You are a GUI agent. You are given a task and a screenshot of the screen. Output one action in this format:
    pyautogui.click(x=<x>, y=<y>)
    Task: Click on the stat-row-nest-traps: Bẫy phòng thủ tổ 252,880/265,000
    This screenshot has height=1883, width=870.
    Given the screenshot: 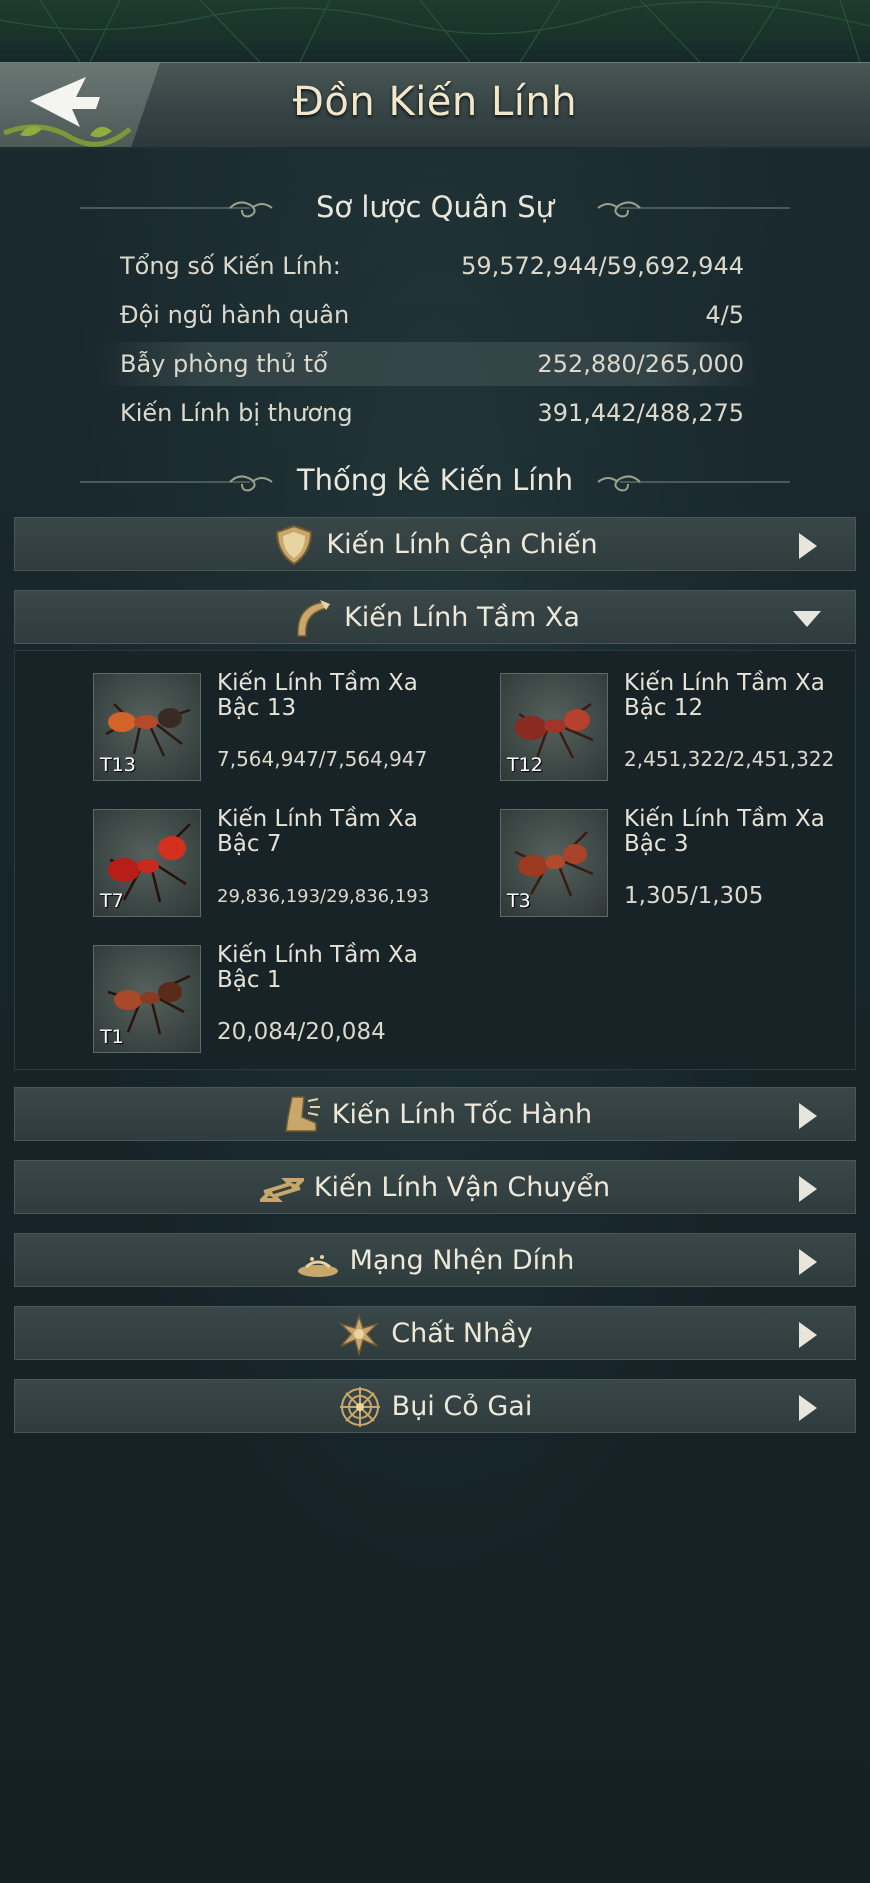 What is the action you would take?
    pyautogui.click(x=430, y=364)
    